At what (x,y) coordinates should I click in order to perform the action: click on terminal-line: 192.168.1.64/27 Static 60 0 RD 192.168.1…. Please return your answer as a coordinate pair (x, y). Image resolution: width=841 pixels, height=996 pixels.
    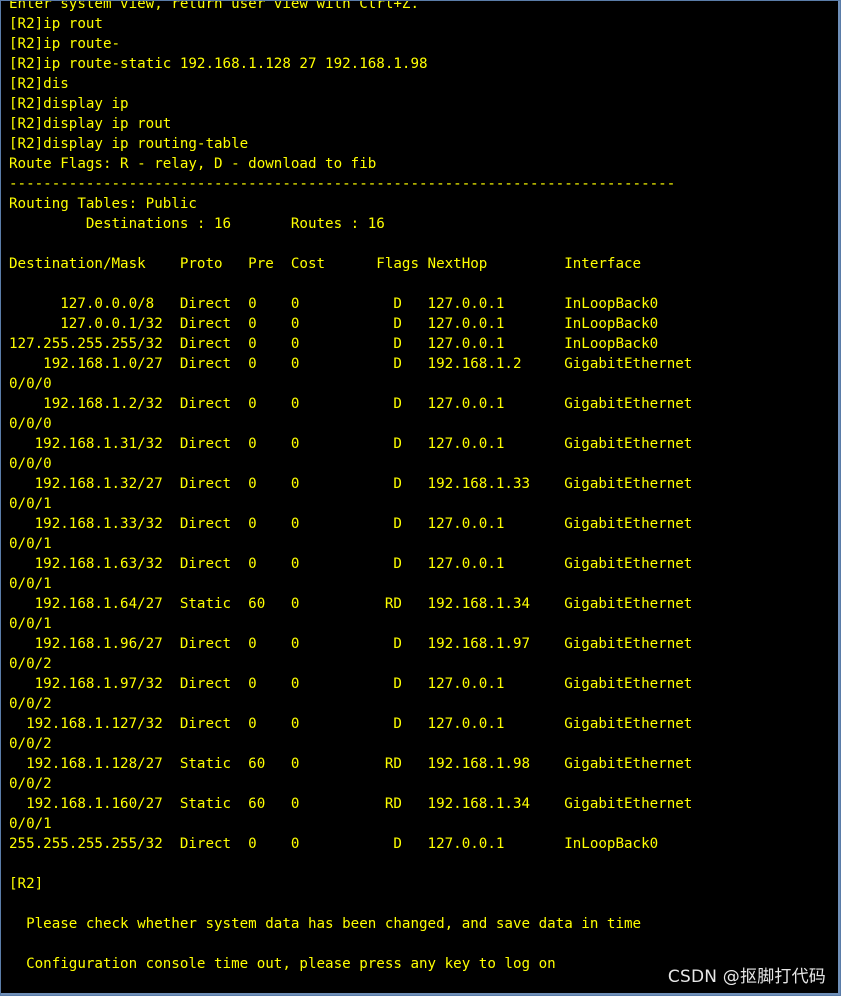
    Looking at the image, I should click on (351, 604).